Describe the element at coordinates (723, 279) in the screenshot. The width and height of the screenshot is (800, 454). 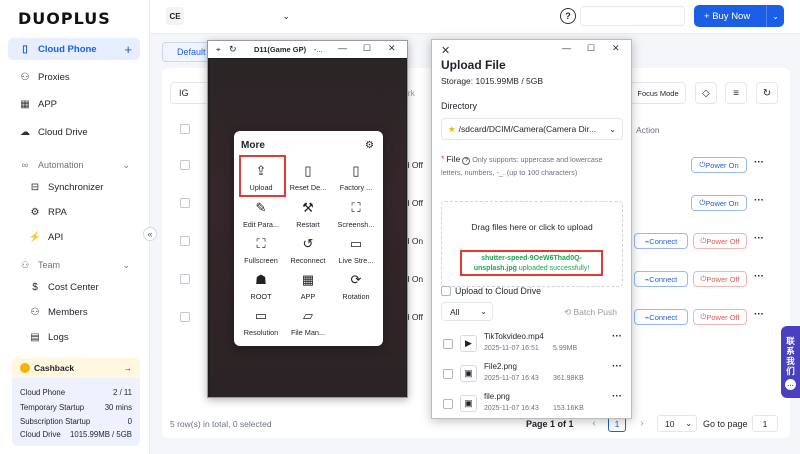
I see `button-label: Power Off` at that location.